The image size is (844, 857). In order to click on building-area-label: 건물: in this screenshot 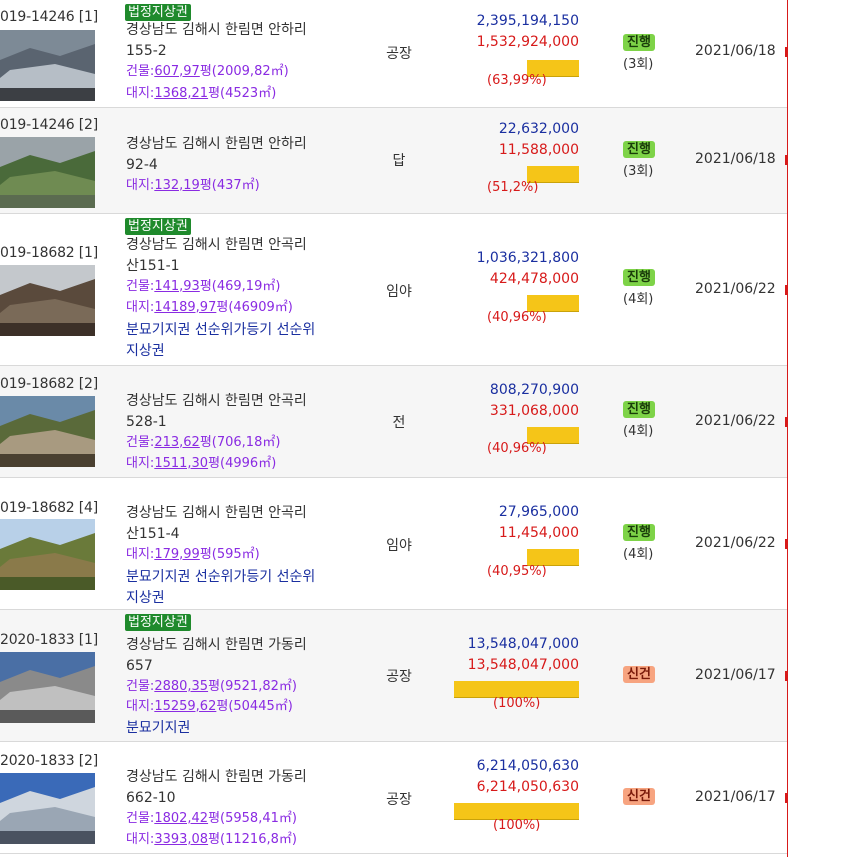, I will do `click(140, 818)`.